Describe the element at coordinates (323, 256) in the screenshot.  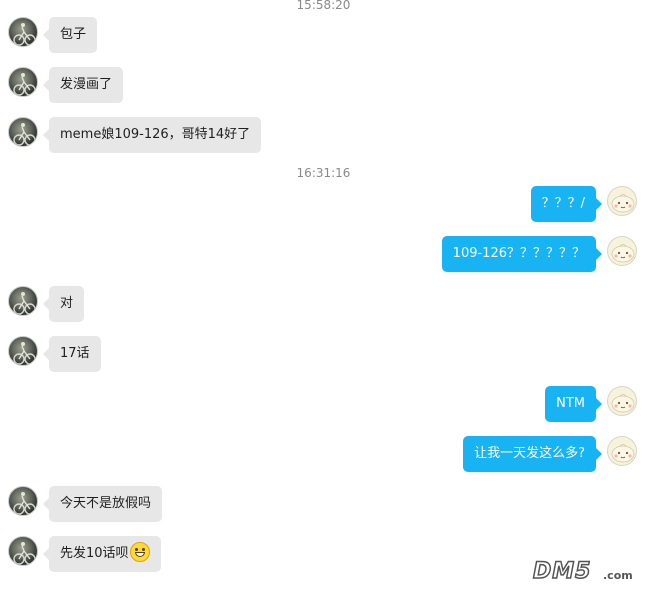
I see `message-row: 109-126？？？？？？` at that location.